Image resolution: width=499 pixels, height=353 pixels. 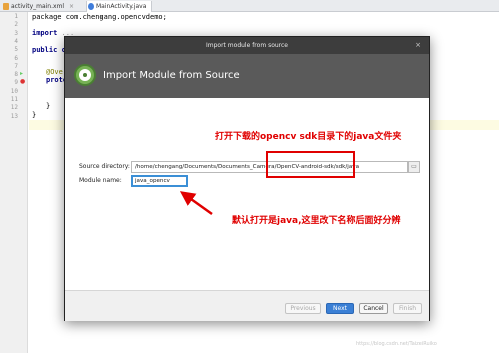 I want to click on annotation-module-name: 默认打开是java,这里改下名称后面好分辨, so click(x=316, y=221).